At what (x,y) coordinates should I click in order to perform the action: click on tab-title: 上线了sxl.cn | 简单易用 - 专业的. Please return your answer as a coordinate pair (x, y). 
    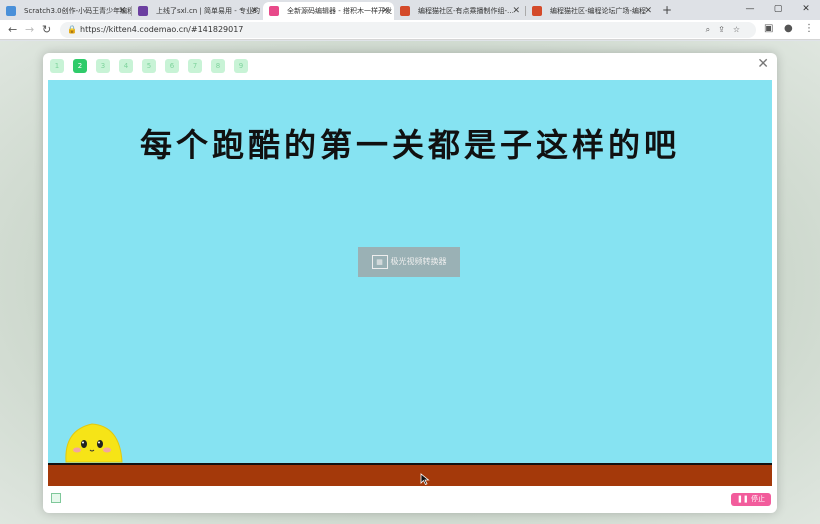
    Looking at the image, I should click on (208, 11).